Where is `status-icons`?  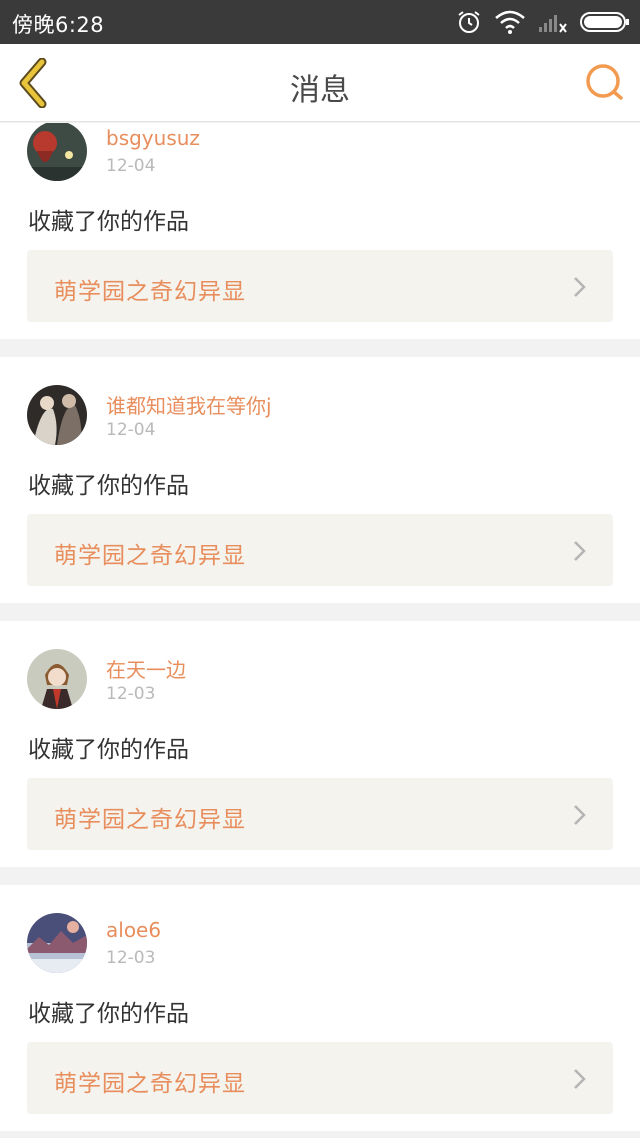 status-icons is located at coordinates (543, 22).